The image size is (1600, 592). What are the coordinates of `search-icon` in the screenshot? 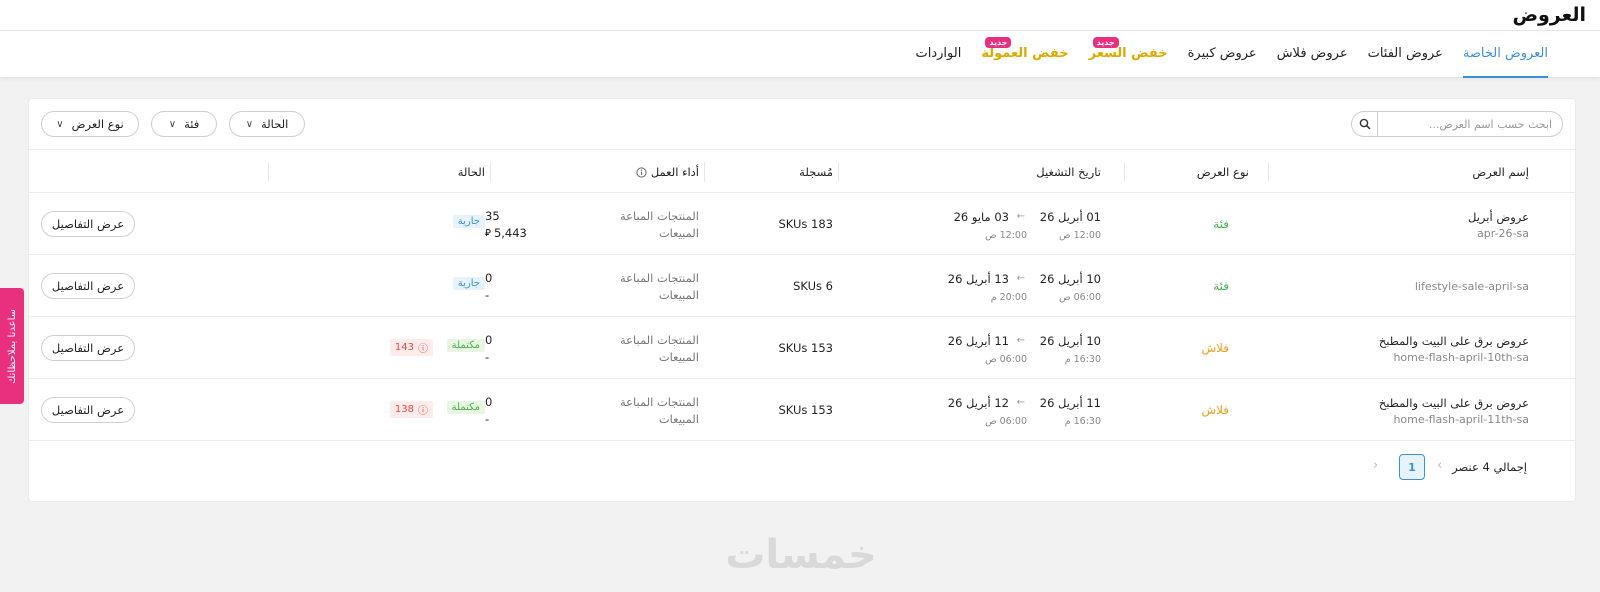 It's located at (1365, 124).